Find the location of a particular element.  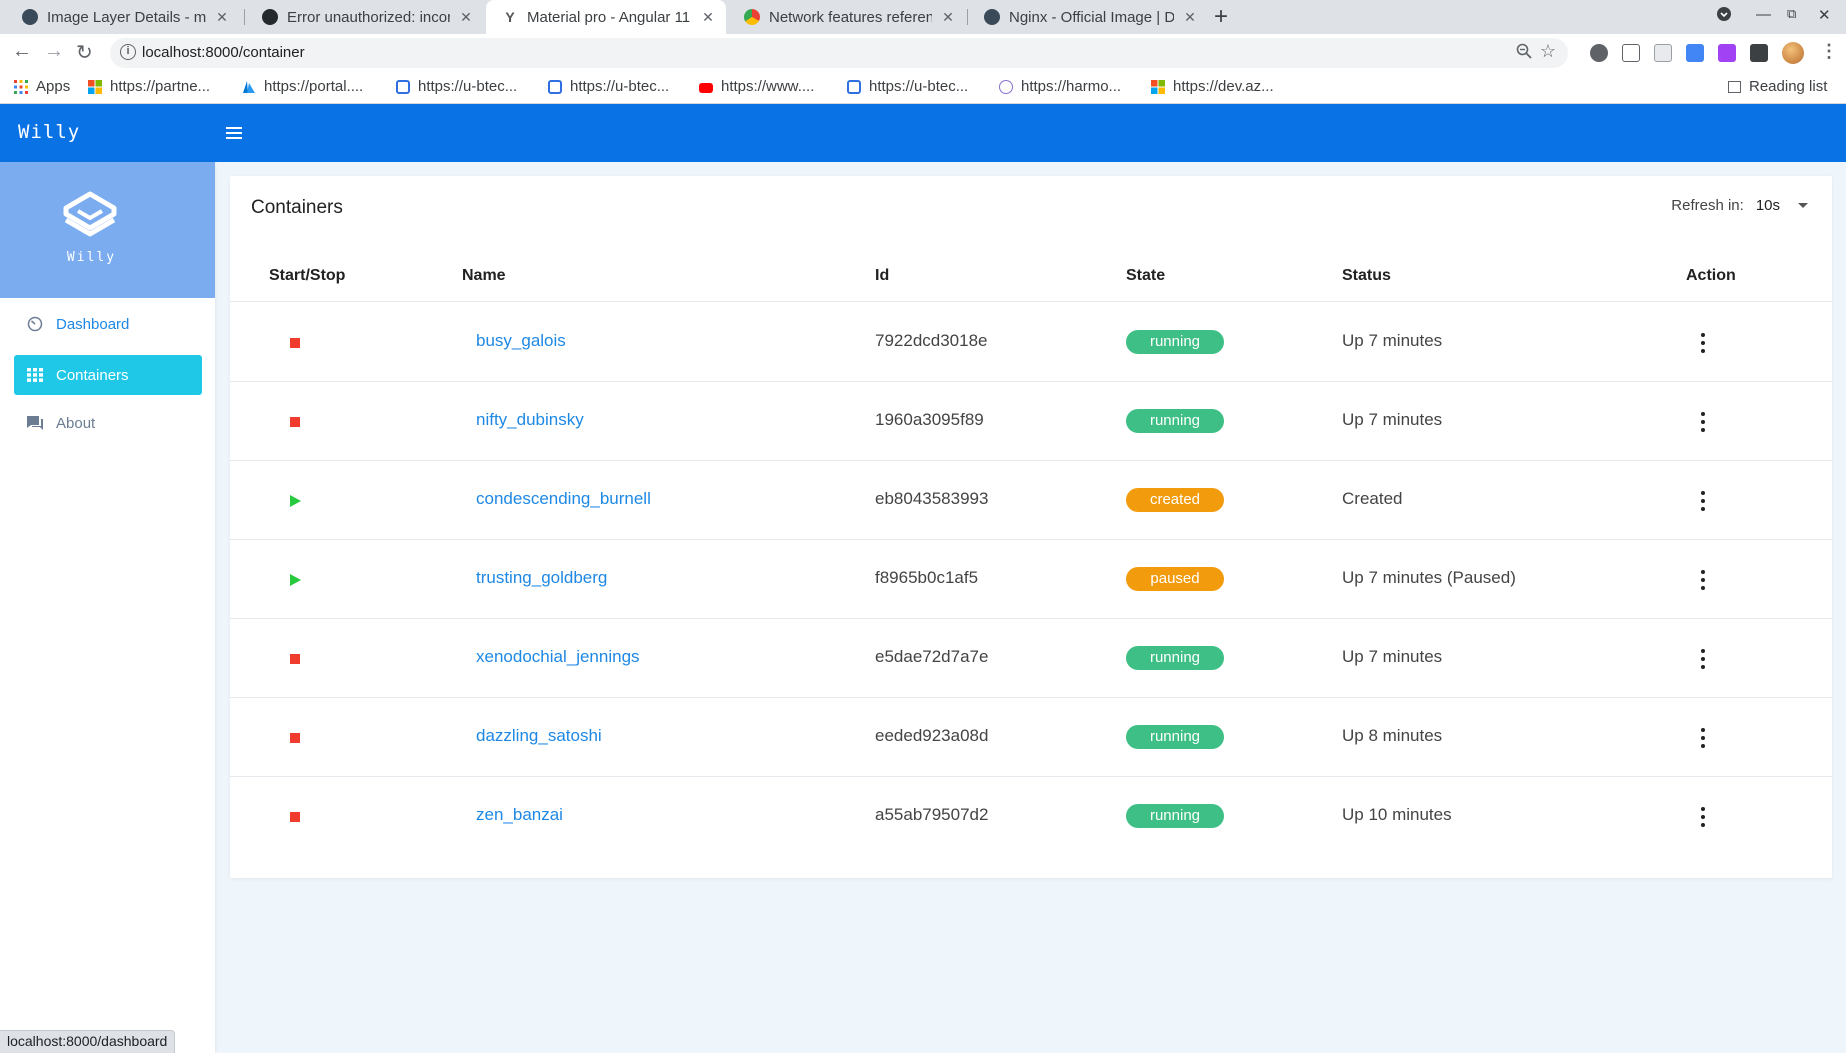

site-info-icon: i is located at coordinates (128, 52).